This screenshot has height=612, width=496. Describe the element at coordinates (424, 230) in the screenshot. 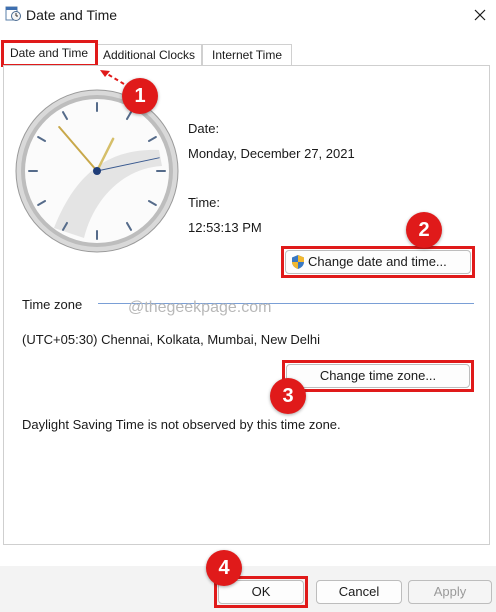

I see `annotation-badge-2: 2` at that location.